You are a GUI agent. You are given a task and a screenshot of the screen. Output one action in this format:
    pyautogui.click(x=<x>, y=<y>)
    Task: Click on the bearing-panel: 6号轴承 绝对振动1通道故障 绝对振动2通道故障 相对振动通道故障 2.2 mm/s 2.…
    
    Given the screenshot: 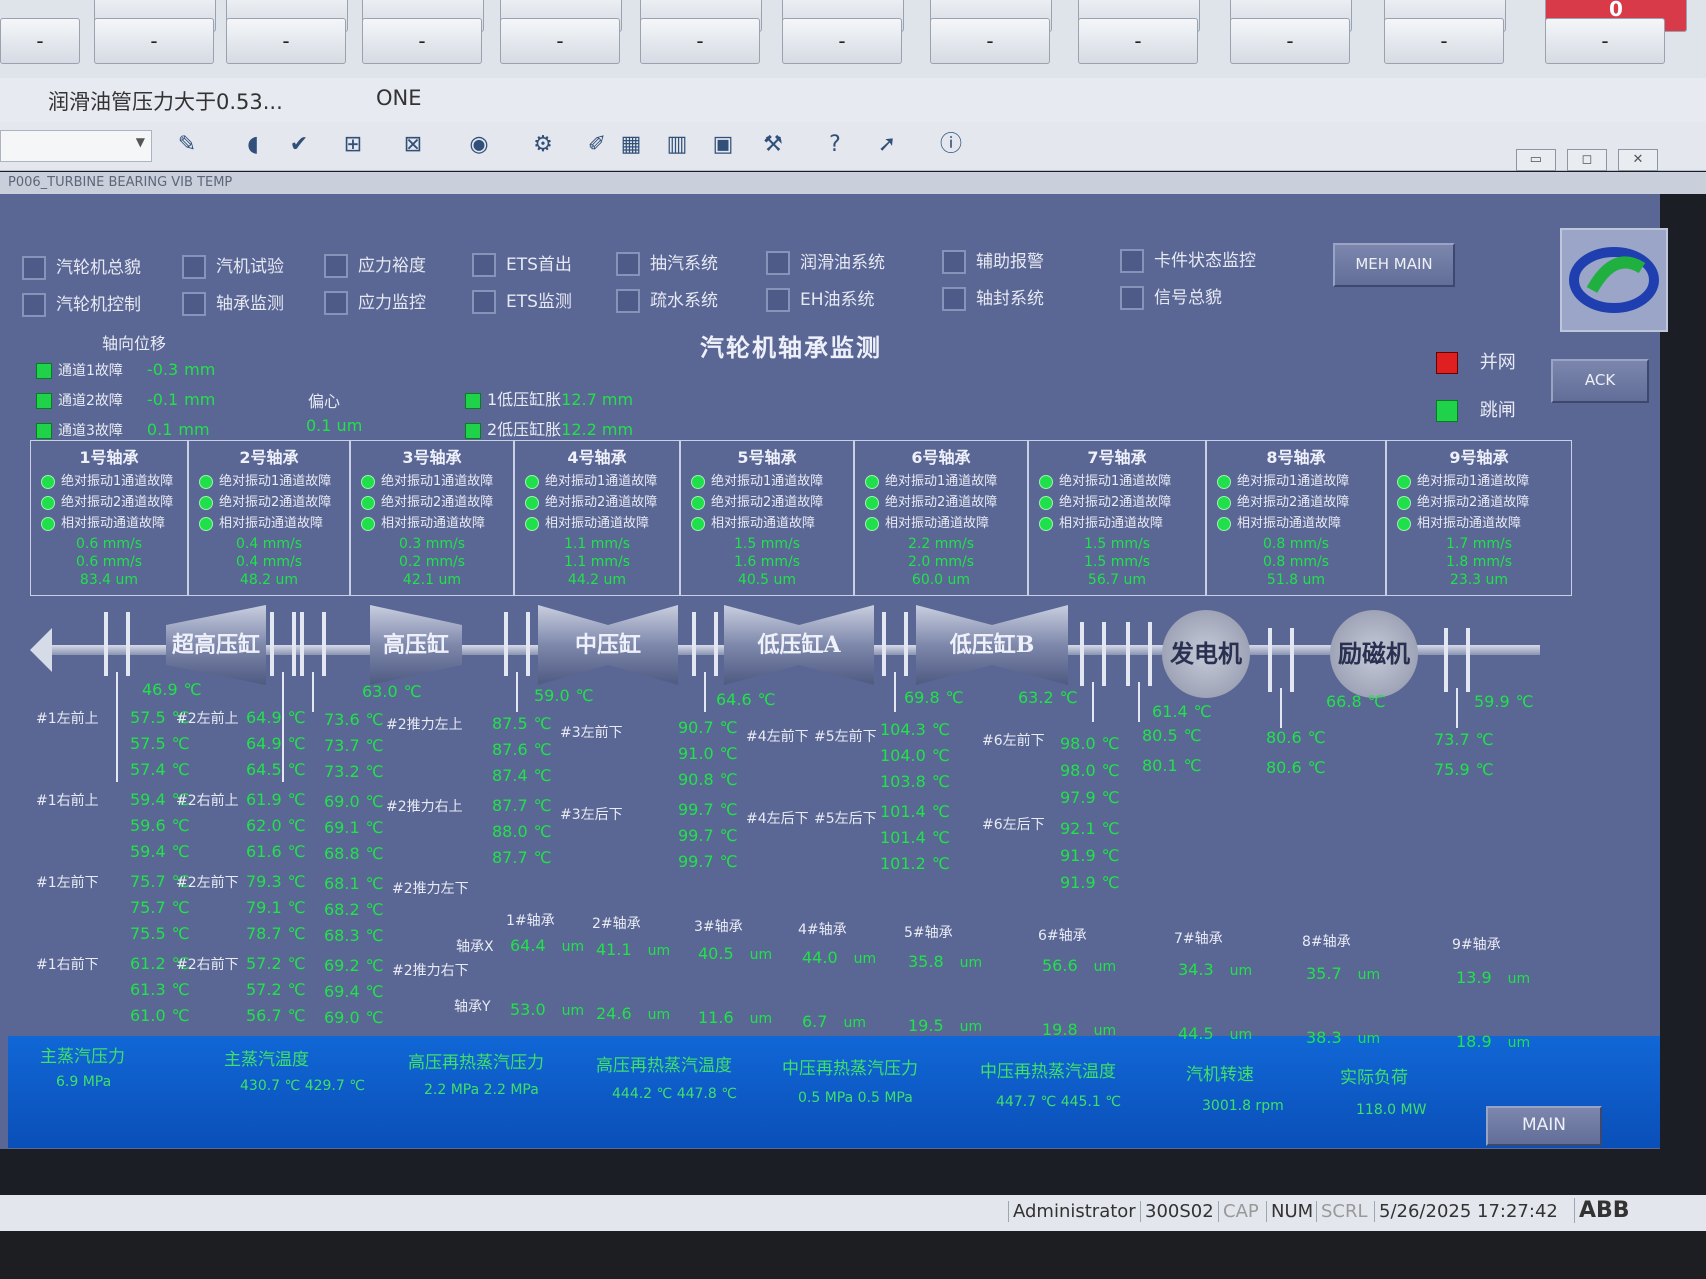 What is the action you would take?
    pyautogui.click(x=941, y=518)
    